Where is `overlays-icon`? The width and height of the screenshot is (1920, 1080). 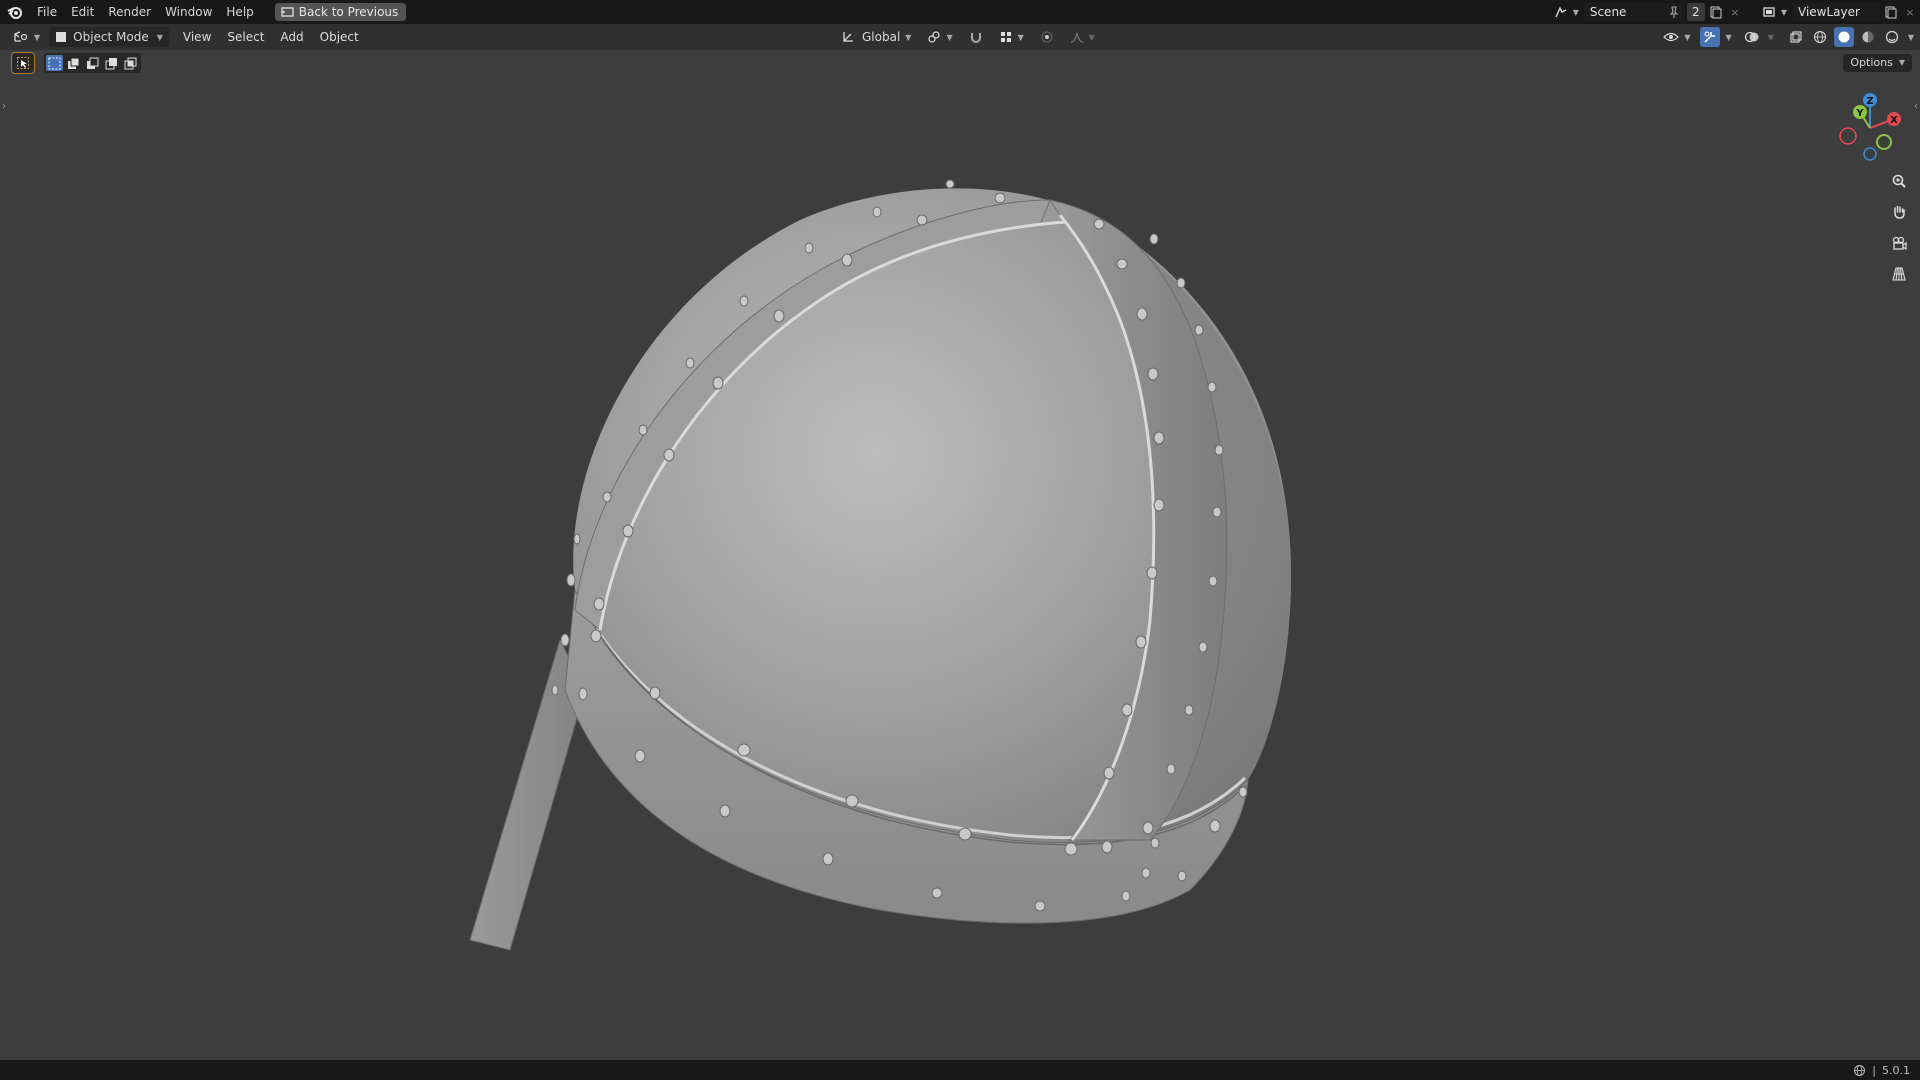
overlays-icon is located at coordinates (1751, 37).